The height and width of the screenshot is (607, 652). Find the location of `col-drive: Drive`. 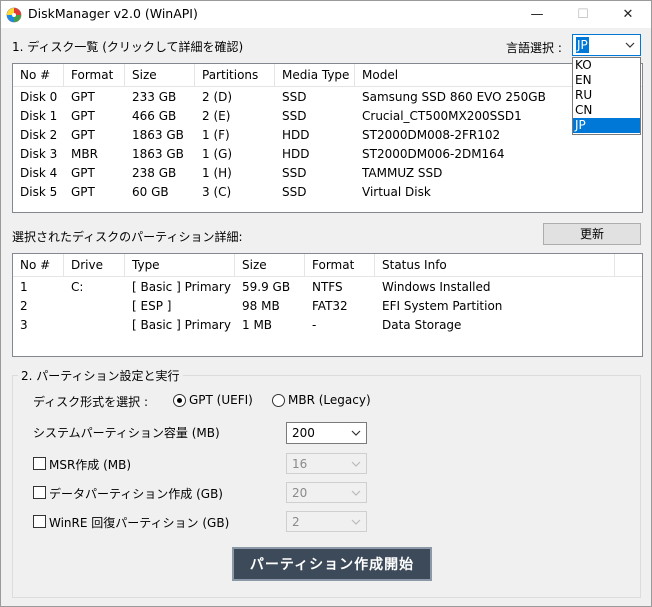

col-drive: Drive is located at coordinates (94, 265).